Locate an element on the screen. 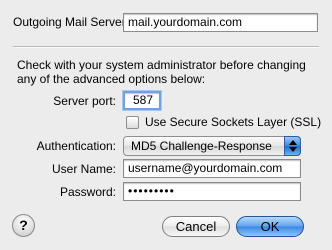  authentication-popup: MD5 Challenge-Response is located at coordinates (212, 146).